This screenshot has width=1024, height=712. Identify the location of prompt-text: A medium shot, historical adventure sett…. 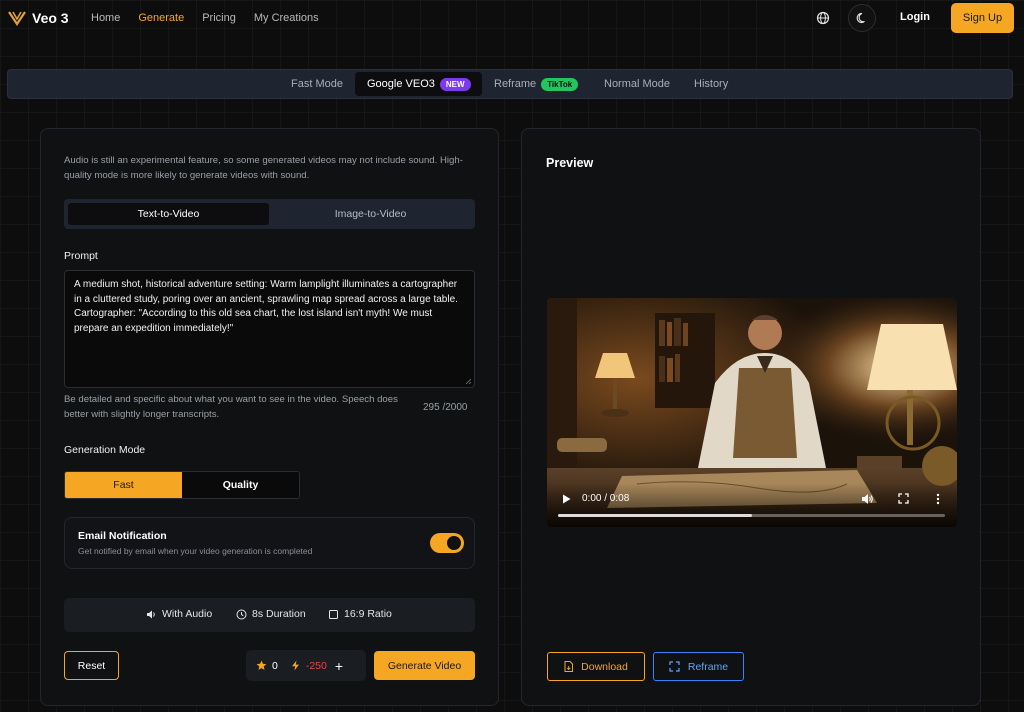
(266, 306).